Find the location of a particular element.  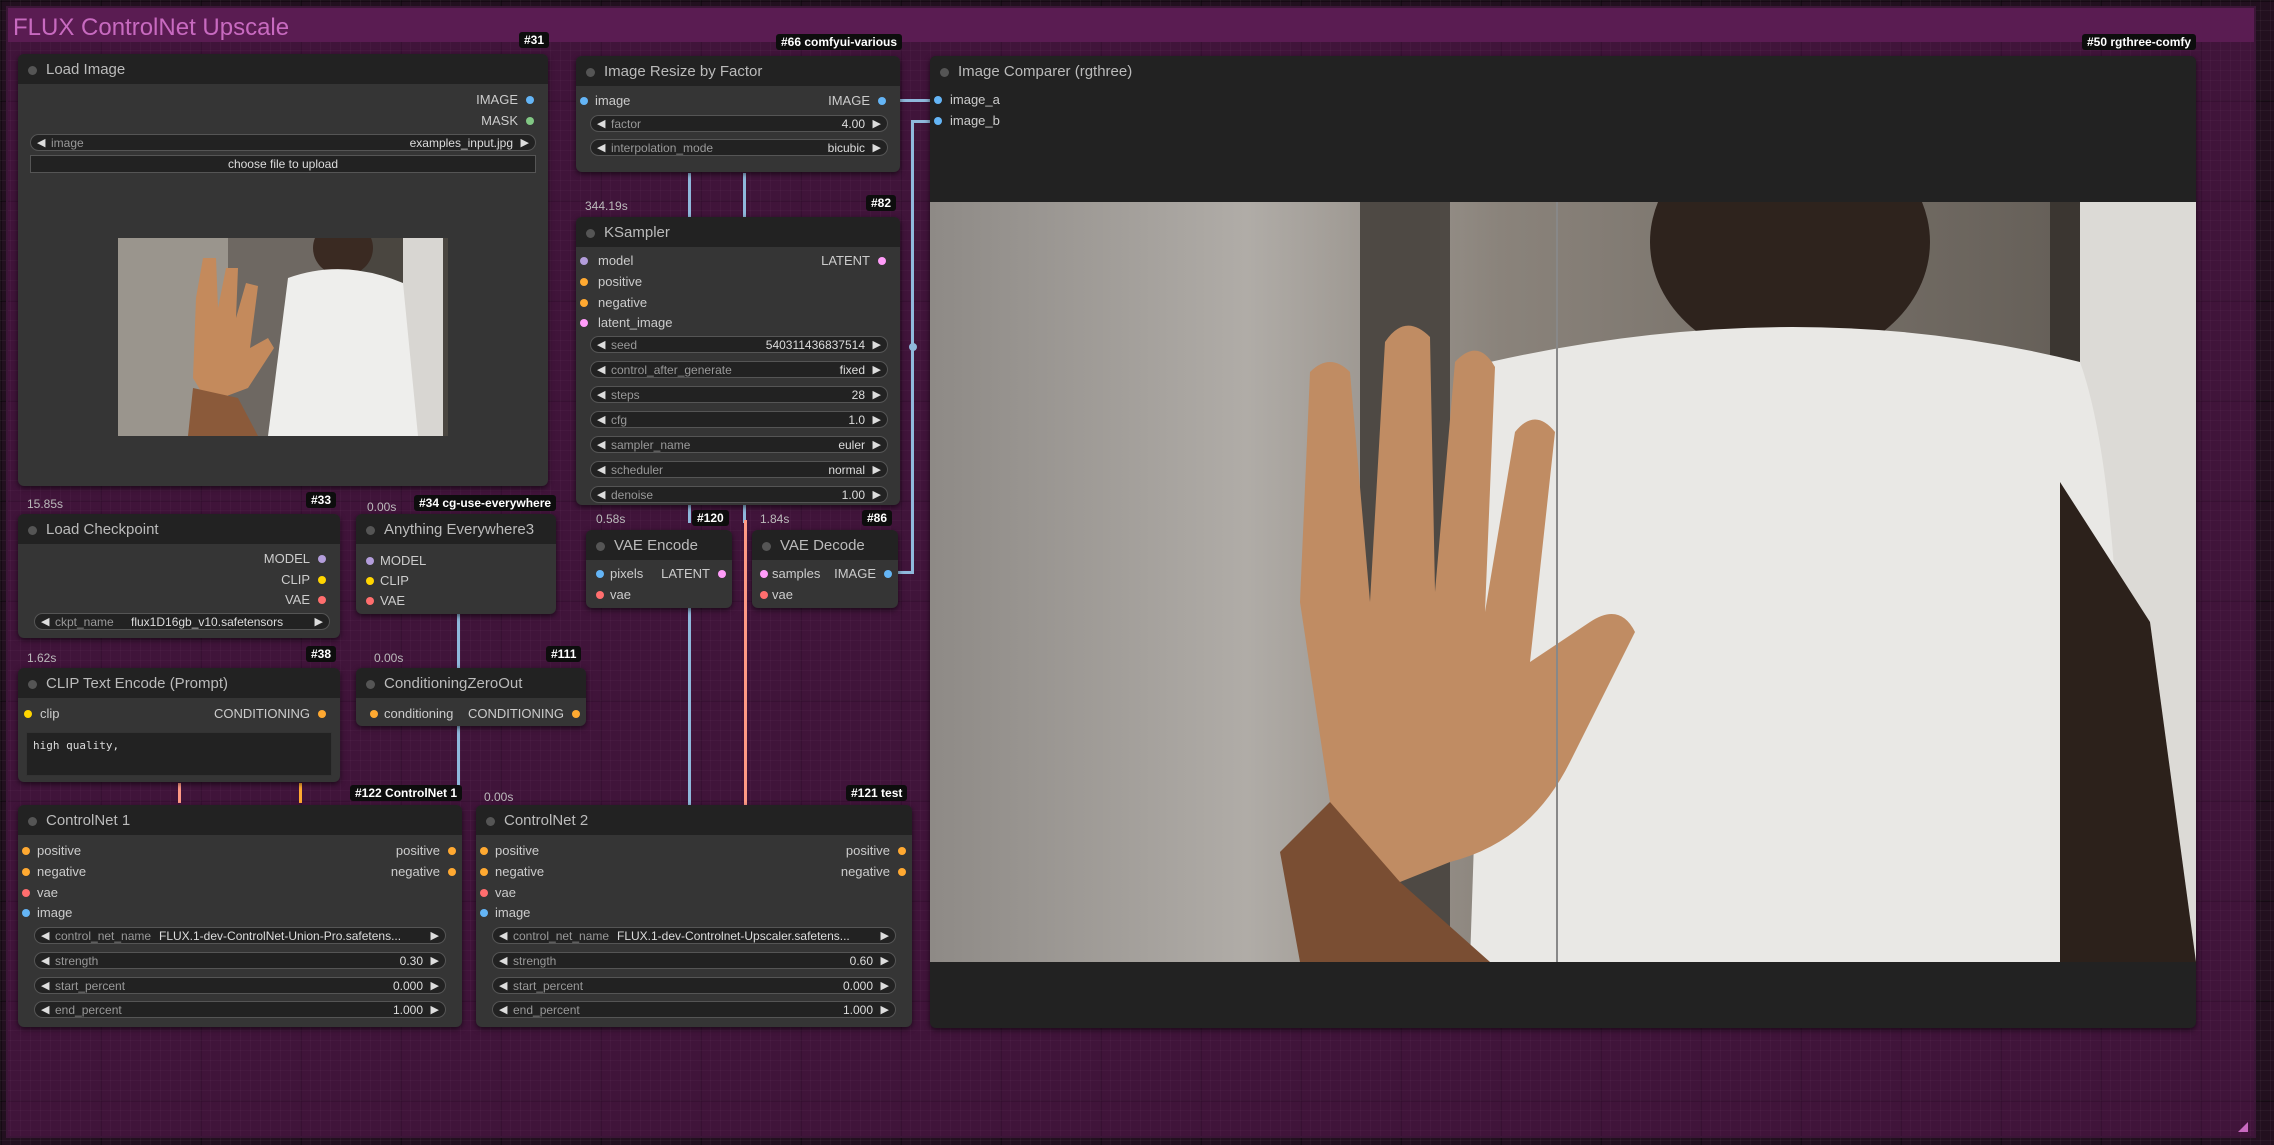

output-clip-slot is located at coordinates (322, 580).